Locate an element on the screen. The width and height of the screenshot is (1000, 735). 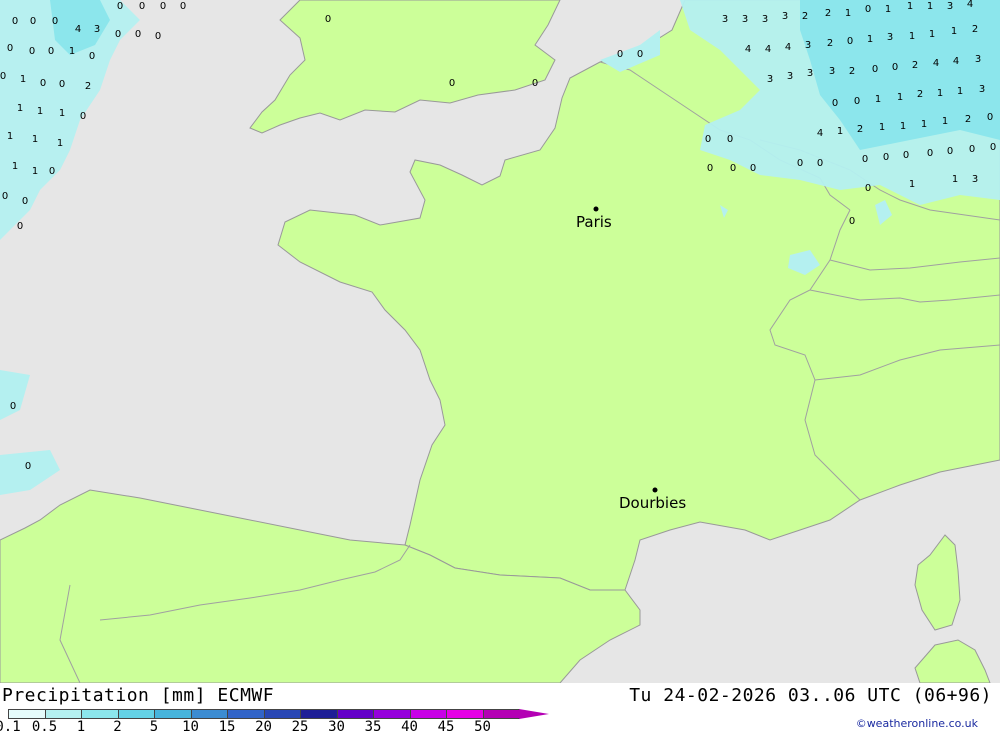
city-label: Paris is located at coordinates (594, 222).